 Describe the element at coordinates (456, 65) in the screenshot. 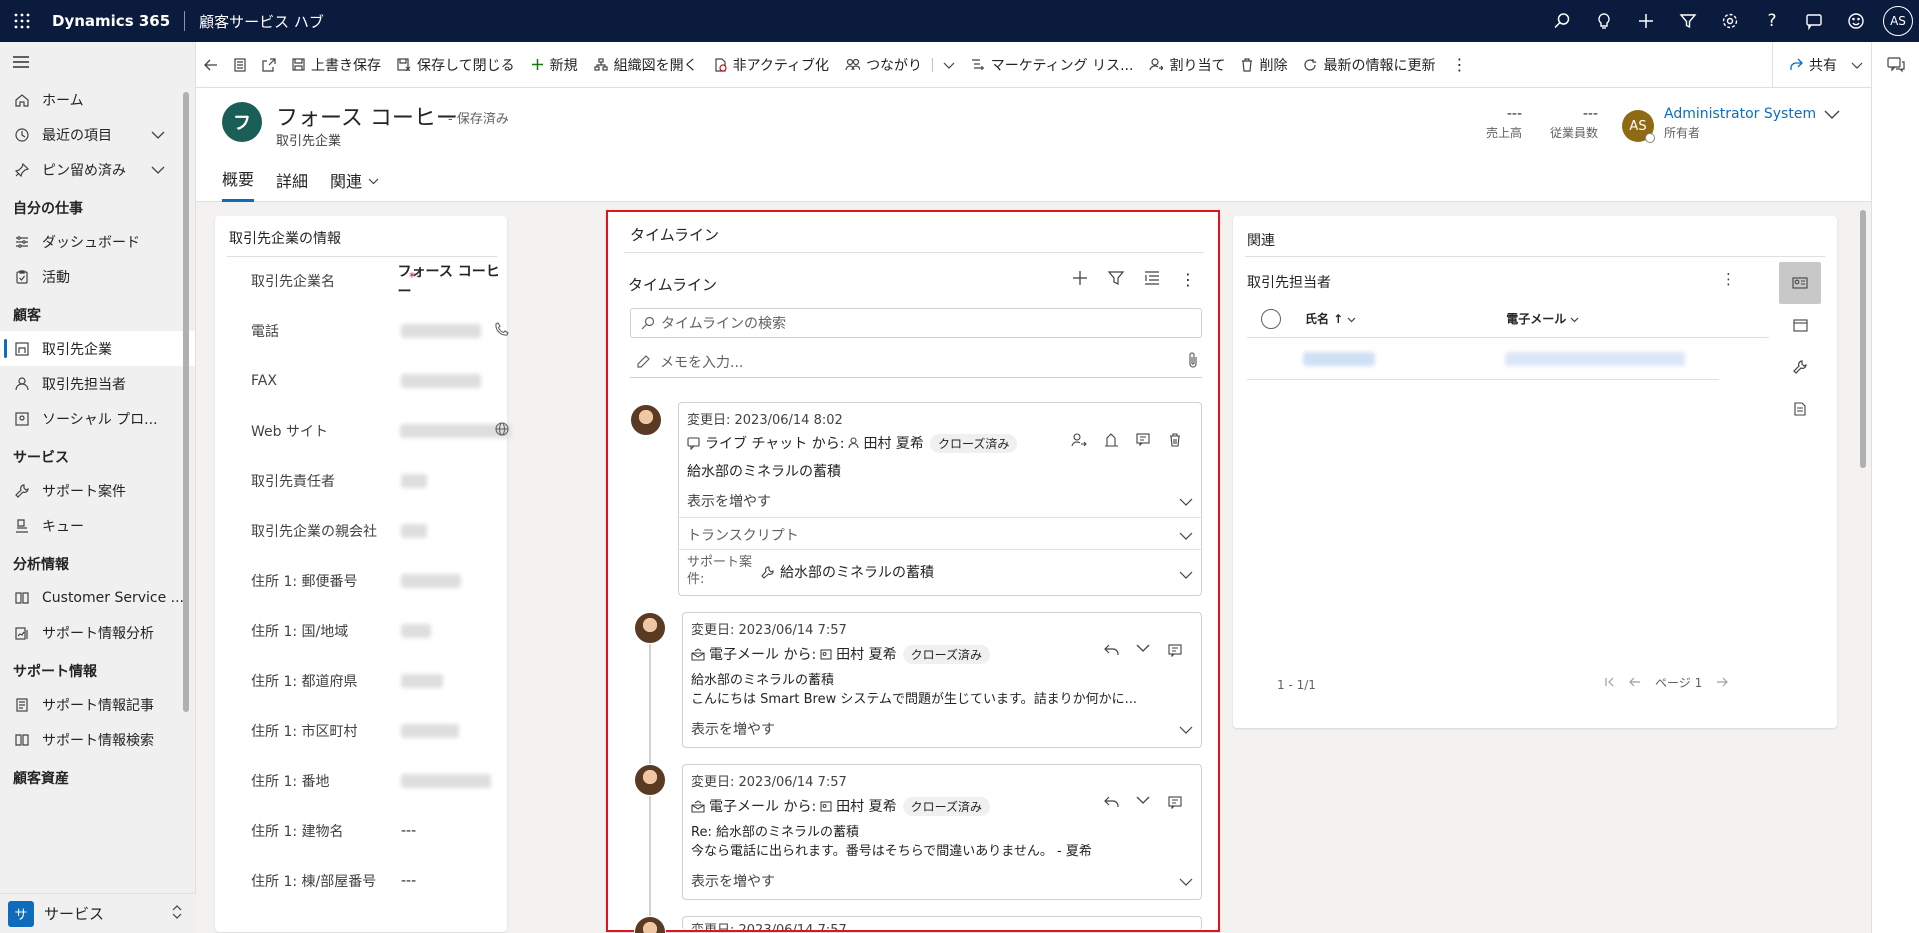

I see `save-close-button: 保存して閉じる` at that location.